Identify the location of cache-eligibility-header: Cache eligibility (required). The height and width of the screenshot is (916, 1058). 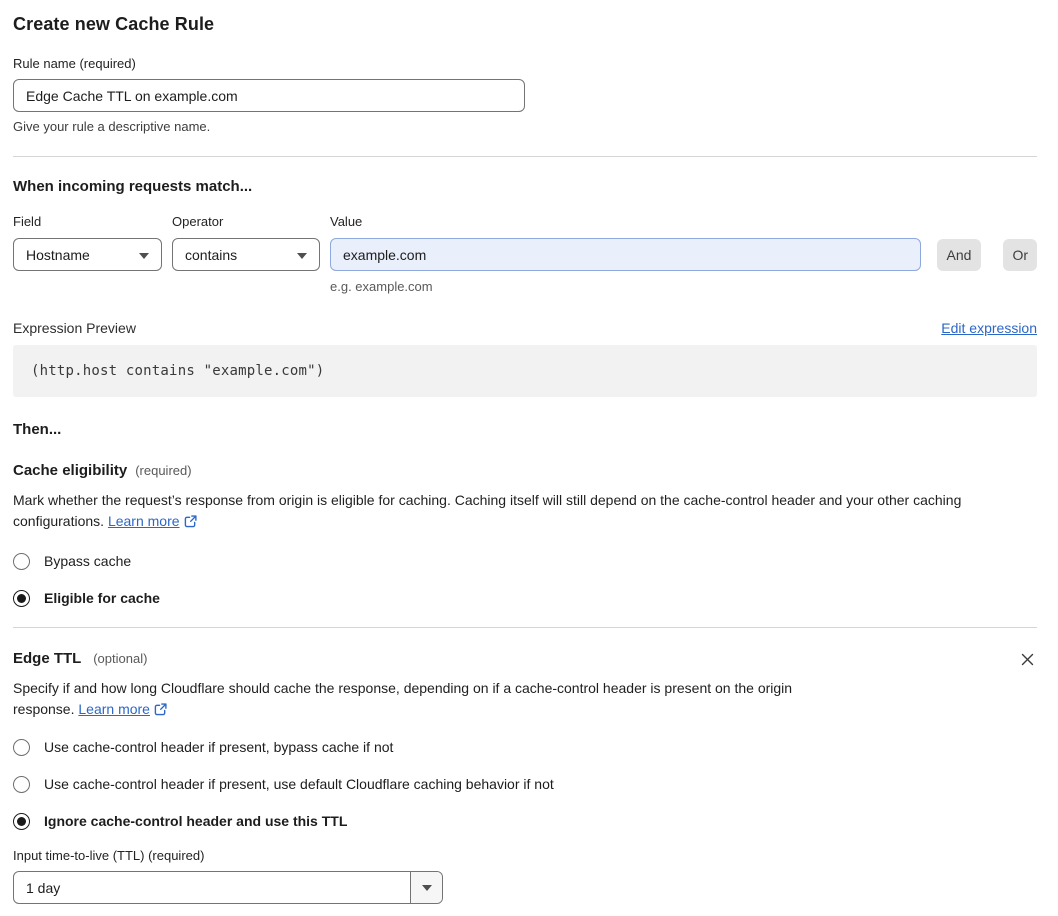
(525, 470).